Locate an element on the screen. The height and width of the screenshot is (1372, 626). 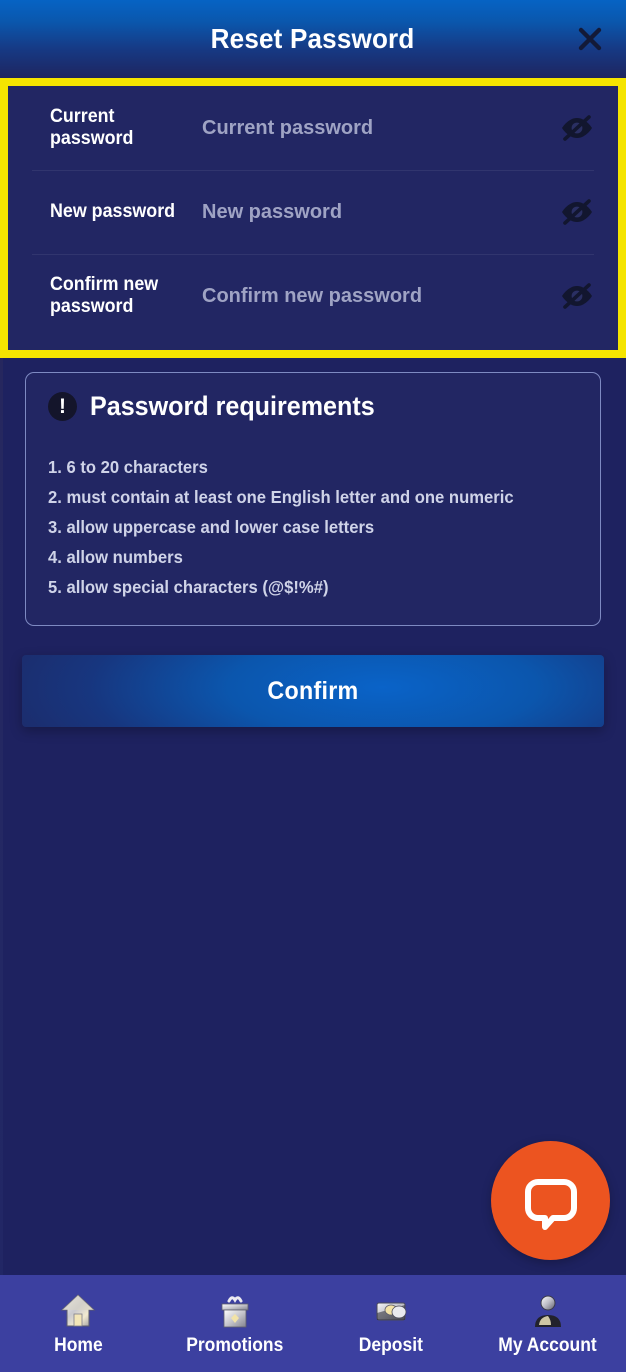
close-icon is located at coordinates (590, 39).